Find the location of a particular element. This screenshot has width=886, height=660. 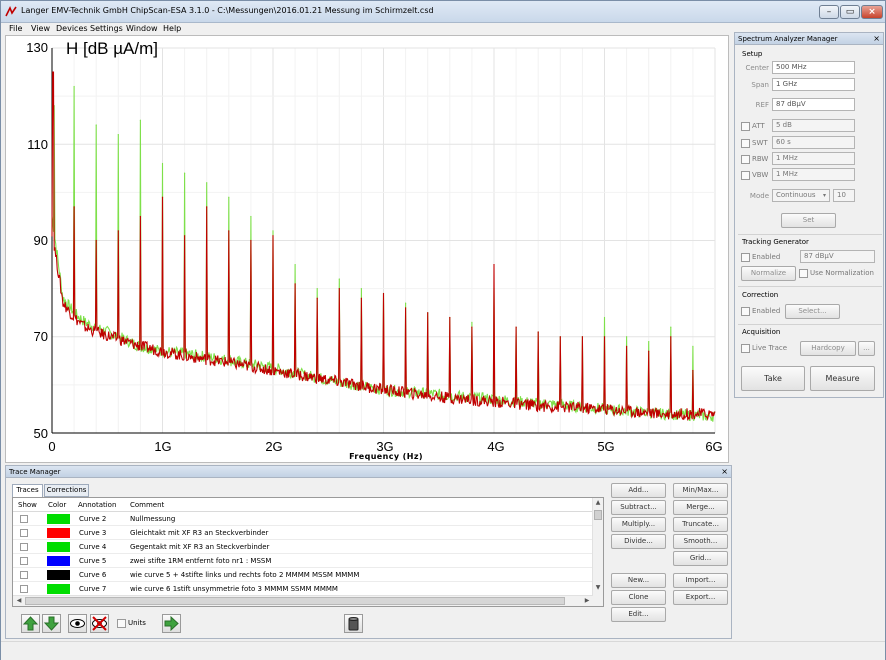

horizontal-scrollbar: ◀ ▶ is located at coordinates (303, 600).